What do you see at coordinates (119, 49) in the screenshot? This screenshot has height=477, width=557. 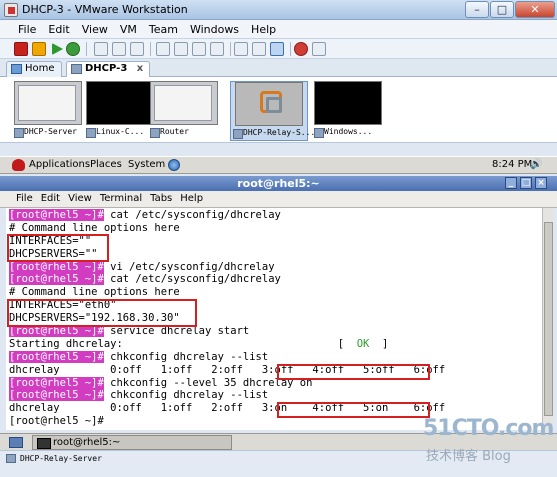 I see `revert-snapshot-icon` at bounding box center [119, 49].